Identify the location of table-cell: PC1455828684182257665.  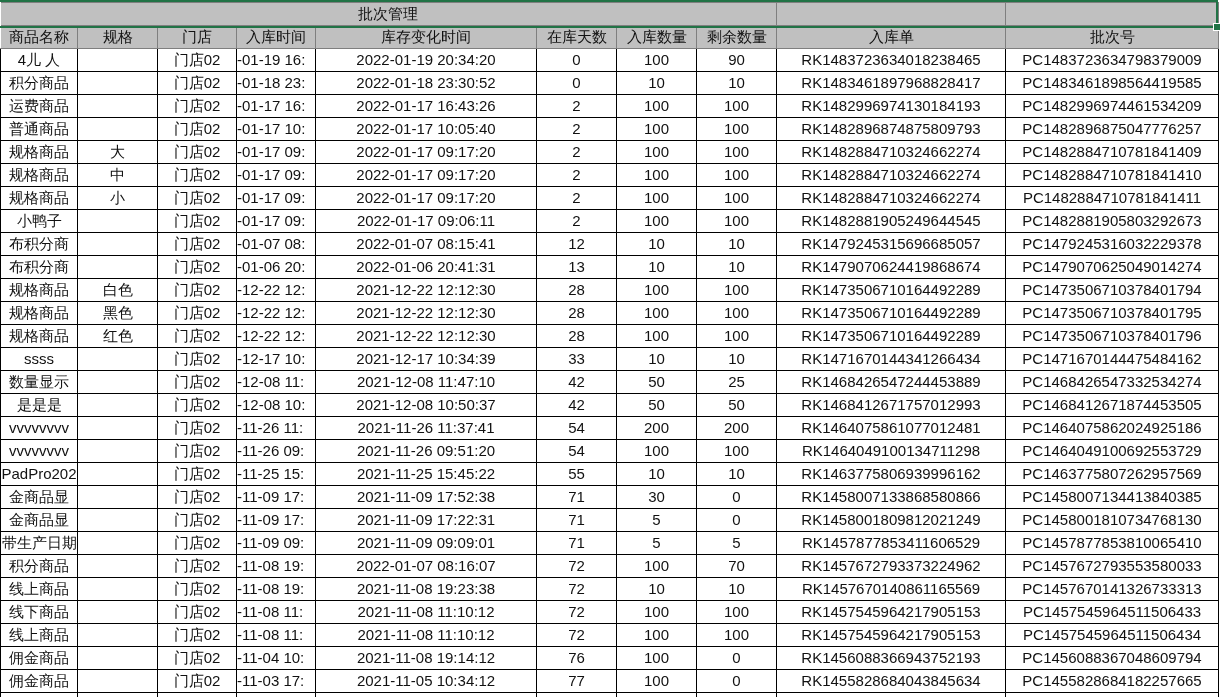
(1112, 681).